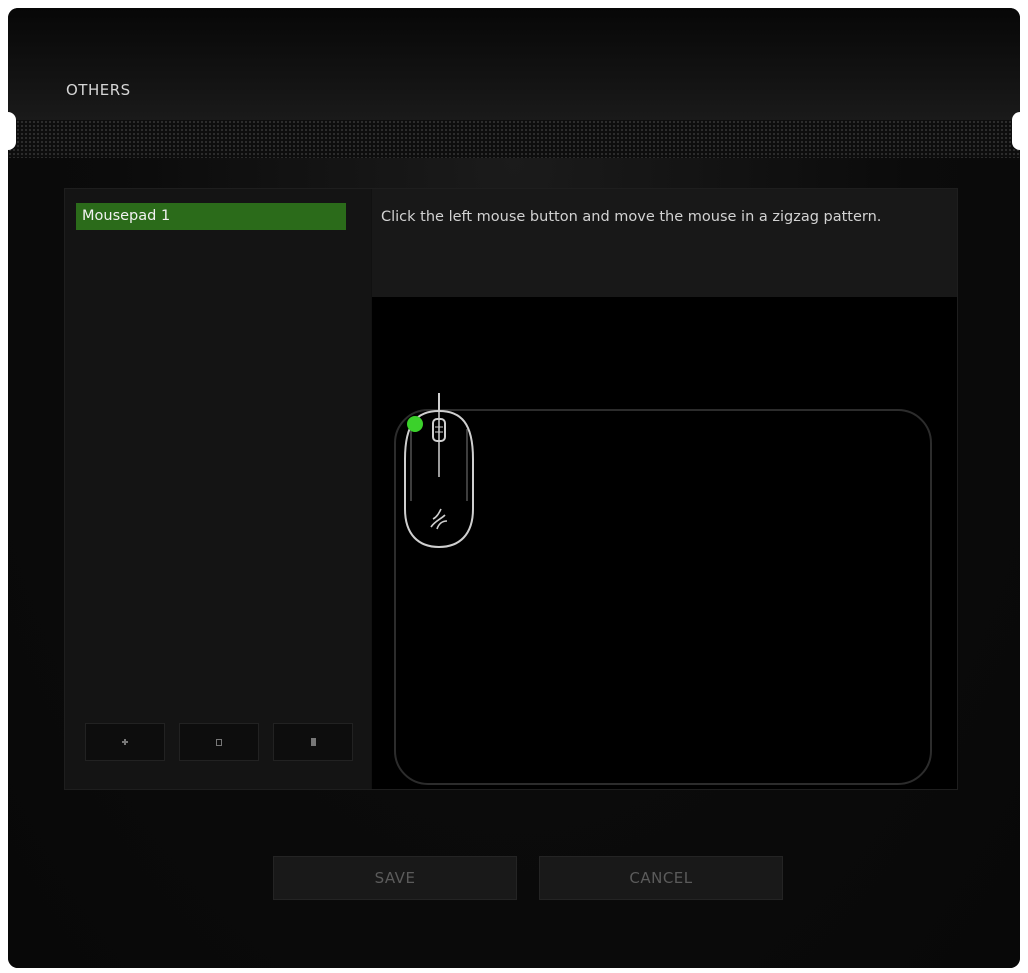  Describe the element at coordinates (395, 878) in the screenshot. I see `save-button: SAVE` at that location.